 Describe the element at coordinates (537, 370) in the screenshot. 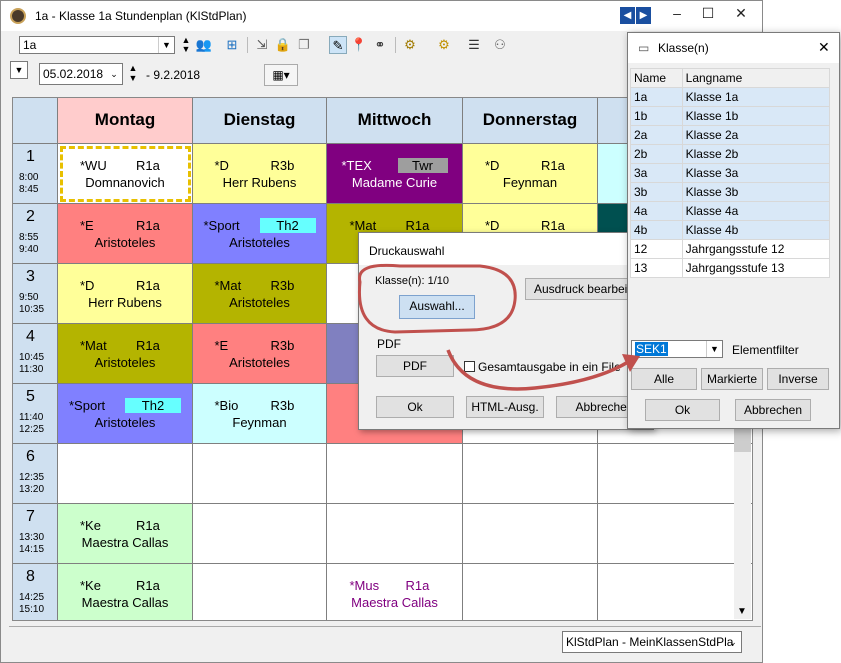

I see `annotation-arrow` at that location.